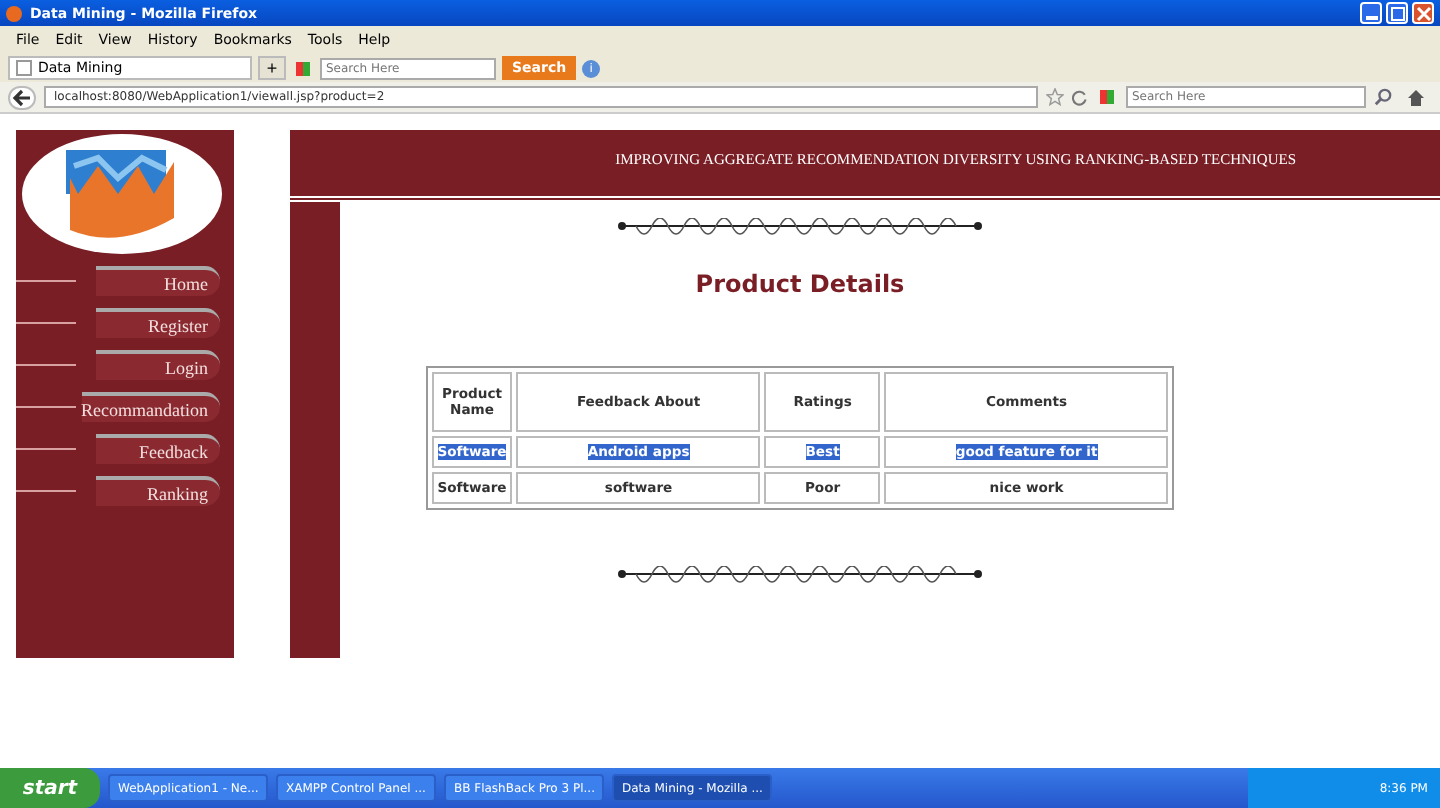  I want to click on close-button, so click(1423, 13).